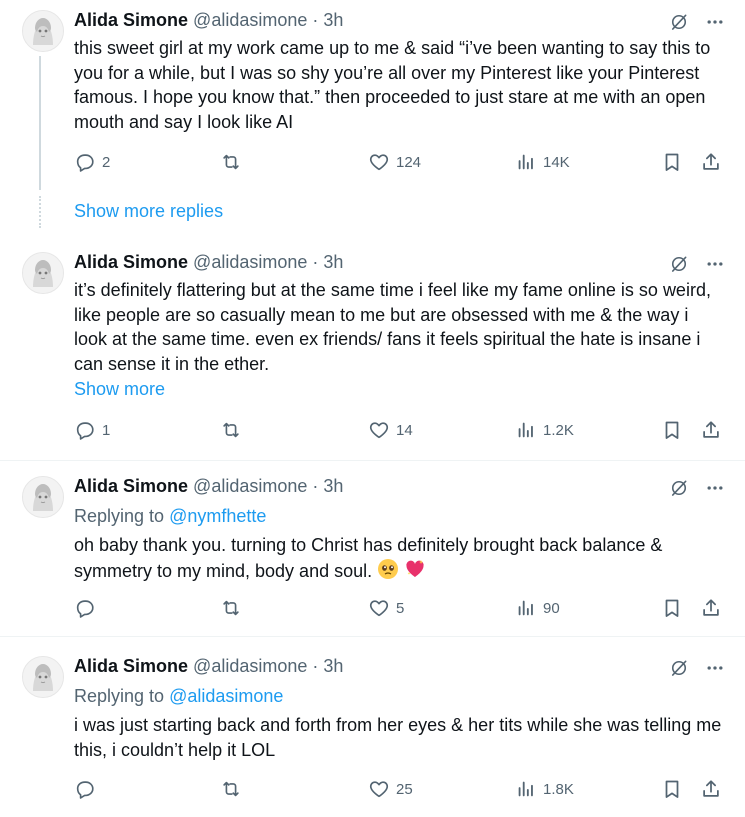 The width and height of the screenshot is (745, 817). I want to click on views-button: 1.8K, so click(544, 789).